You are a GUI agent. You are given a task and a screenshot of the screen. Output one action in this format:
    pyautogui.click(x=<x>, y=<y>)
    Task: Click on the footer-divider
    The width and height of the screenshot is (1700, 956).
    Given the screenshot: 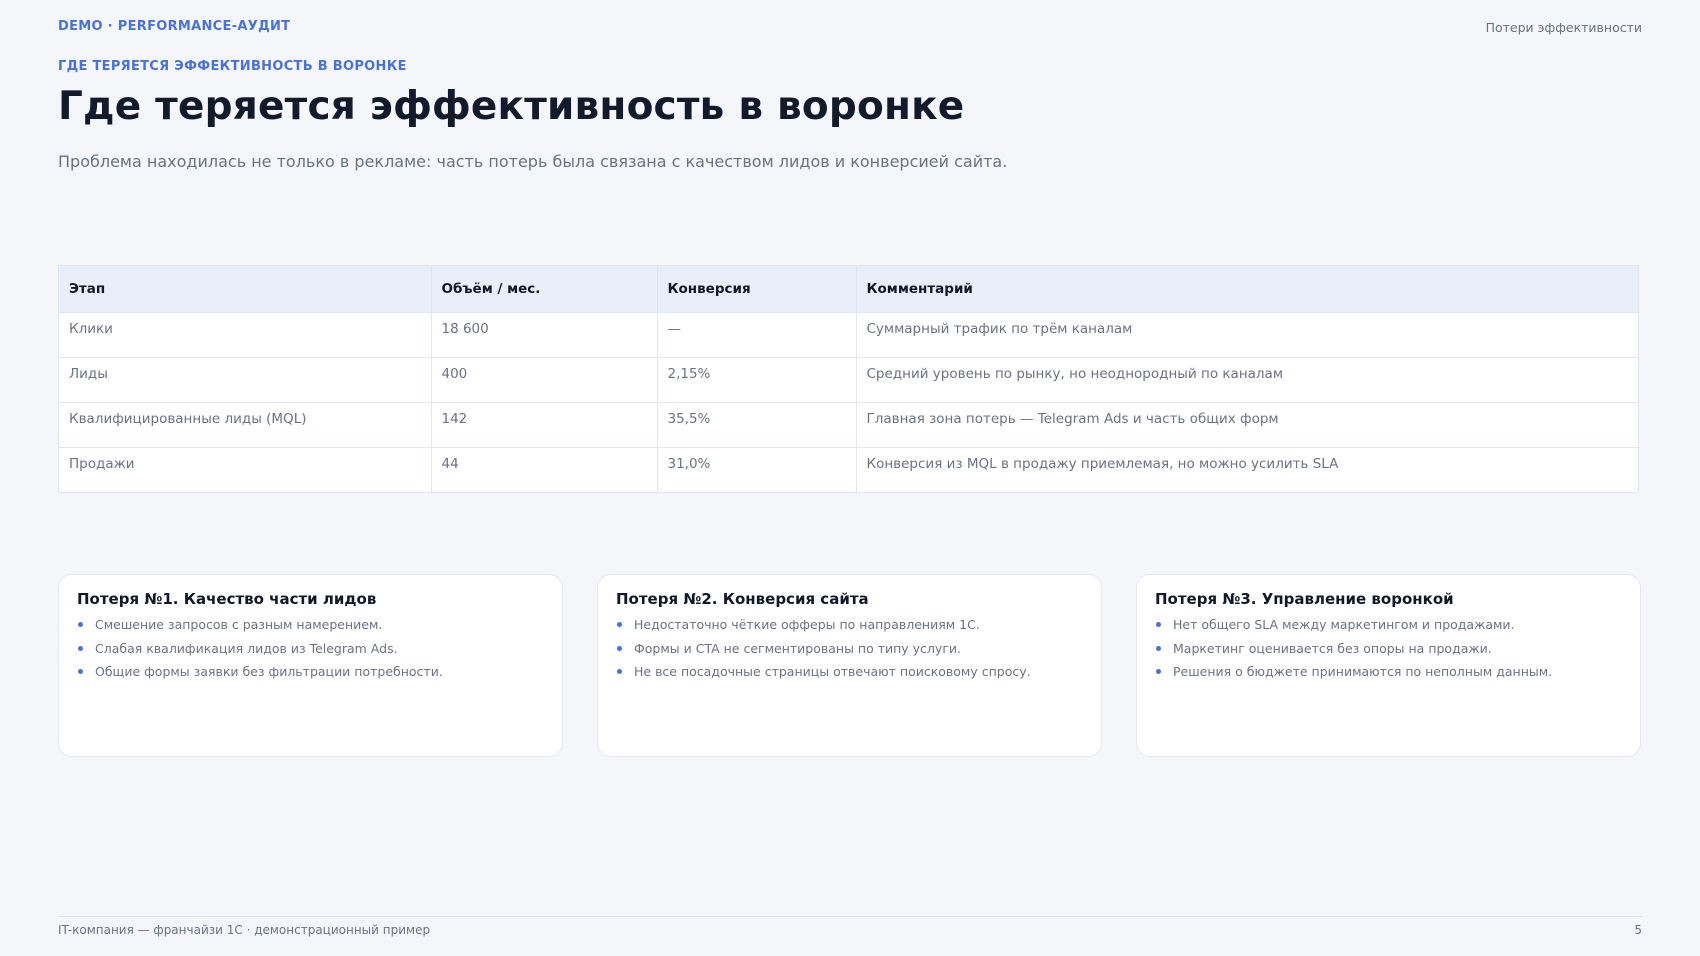 What is the action you would take?
    pyautogui.click(x=850, y=916)
    